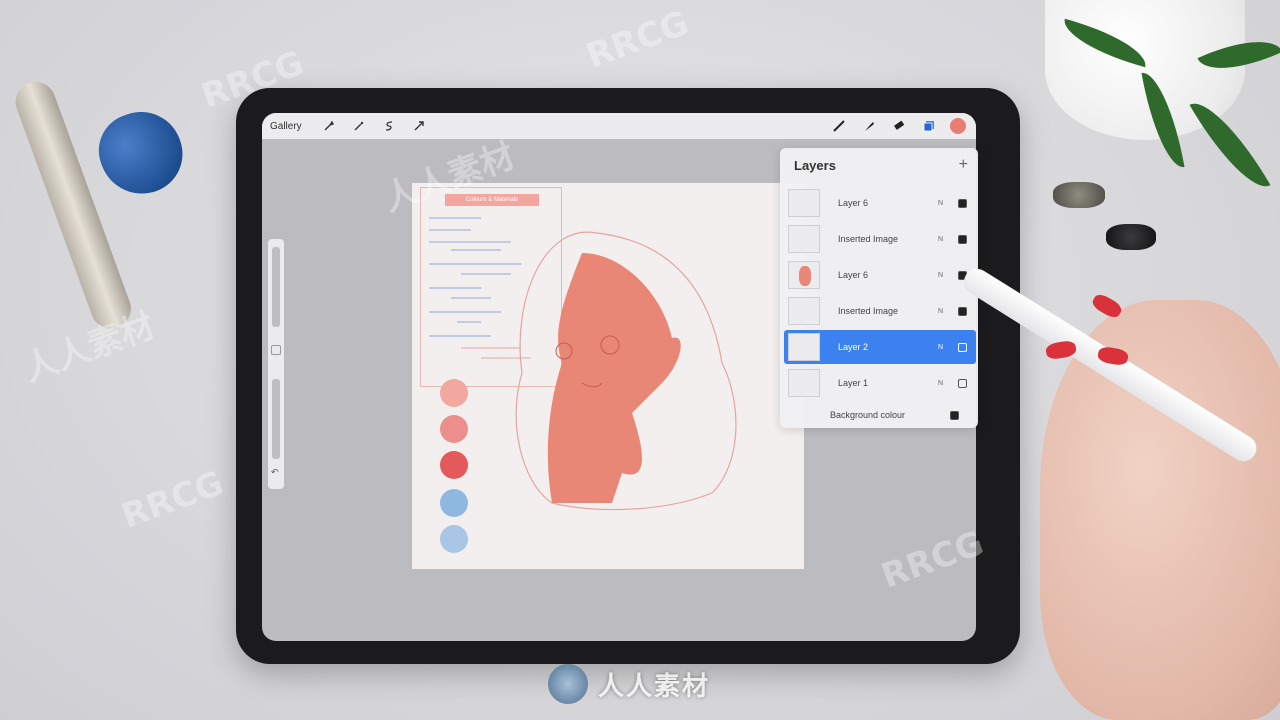  Describe the element at coordinates (276, 350) in the screenshot. I see `modify-button` at that location.